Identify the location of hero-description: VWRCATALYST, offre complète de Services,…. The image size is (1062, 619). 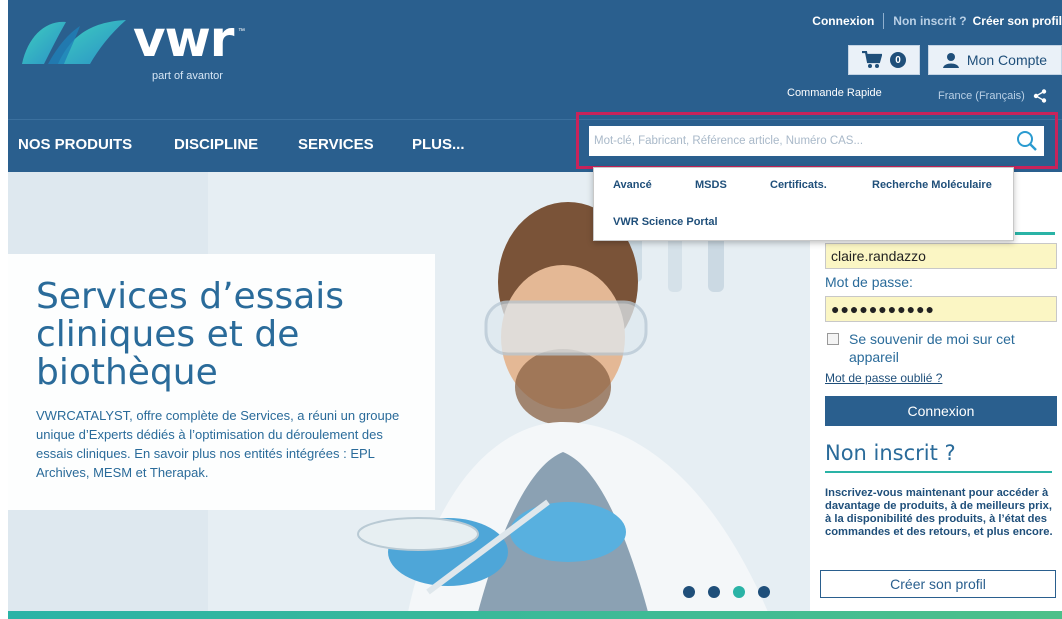
(218, 444).